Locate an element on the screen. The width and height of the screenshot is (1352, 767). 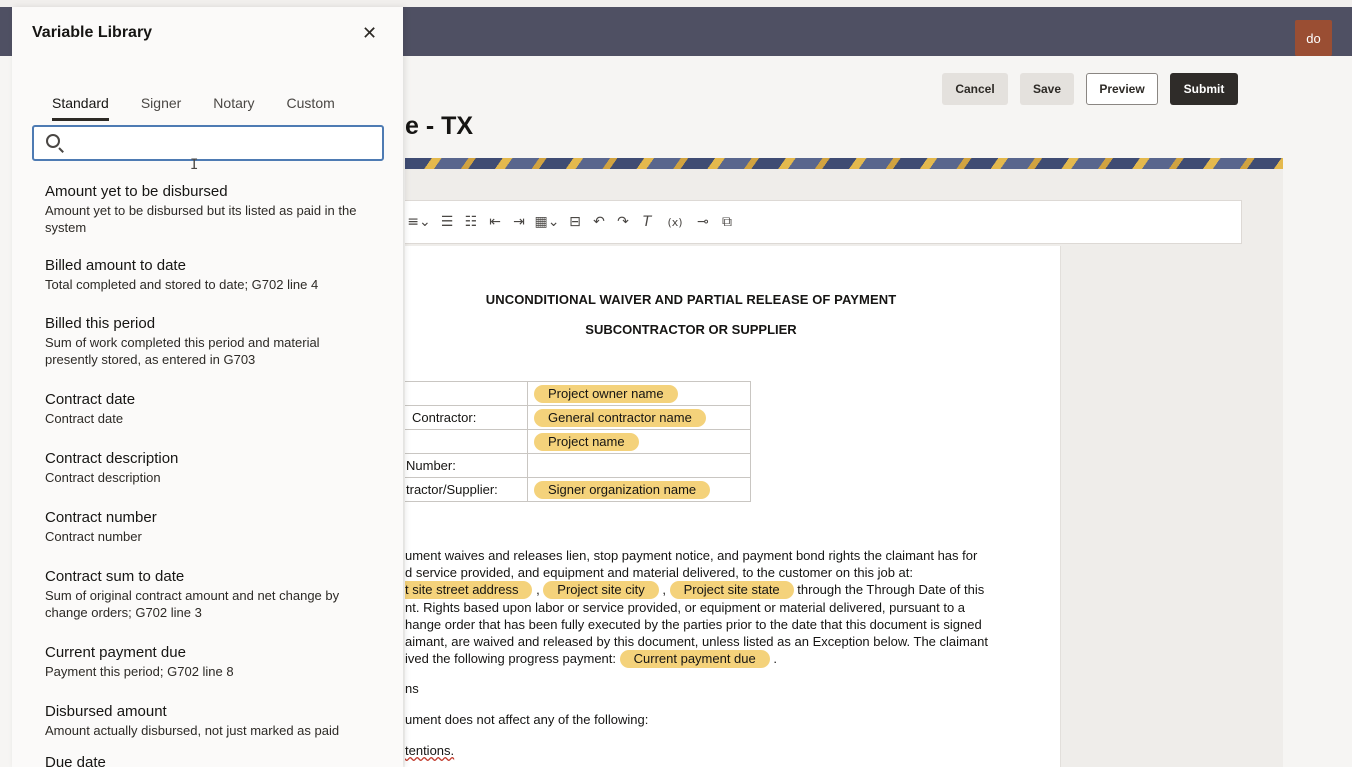
template-banner is located at coordinates (844, 163).